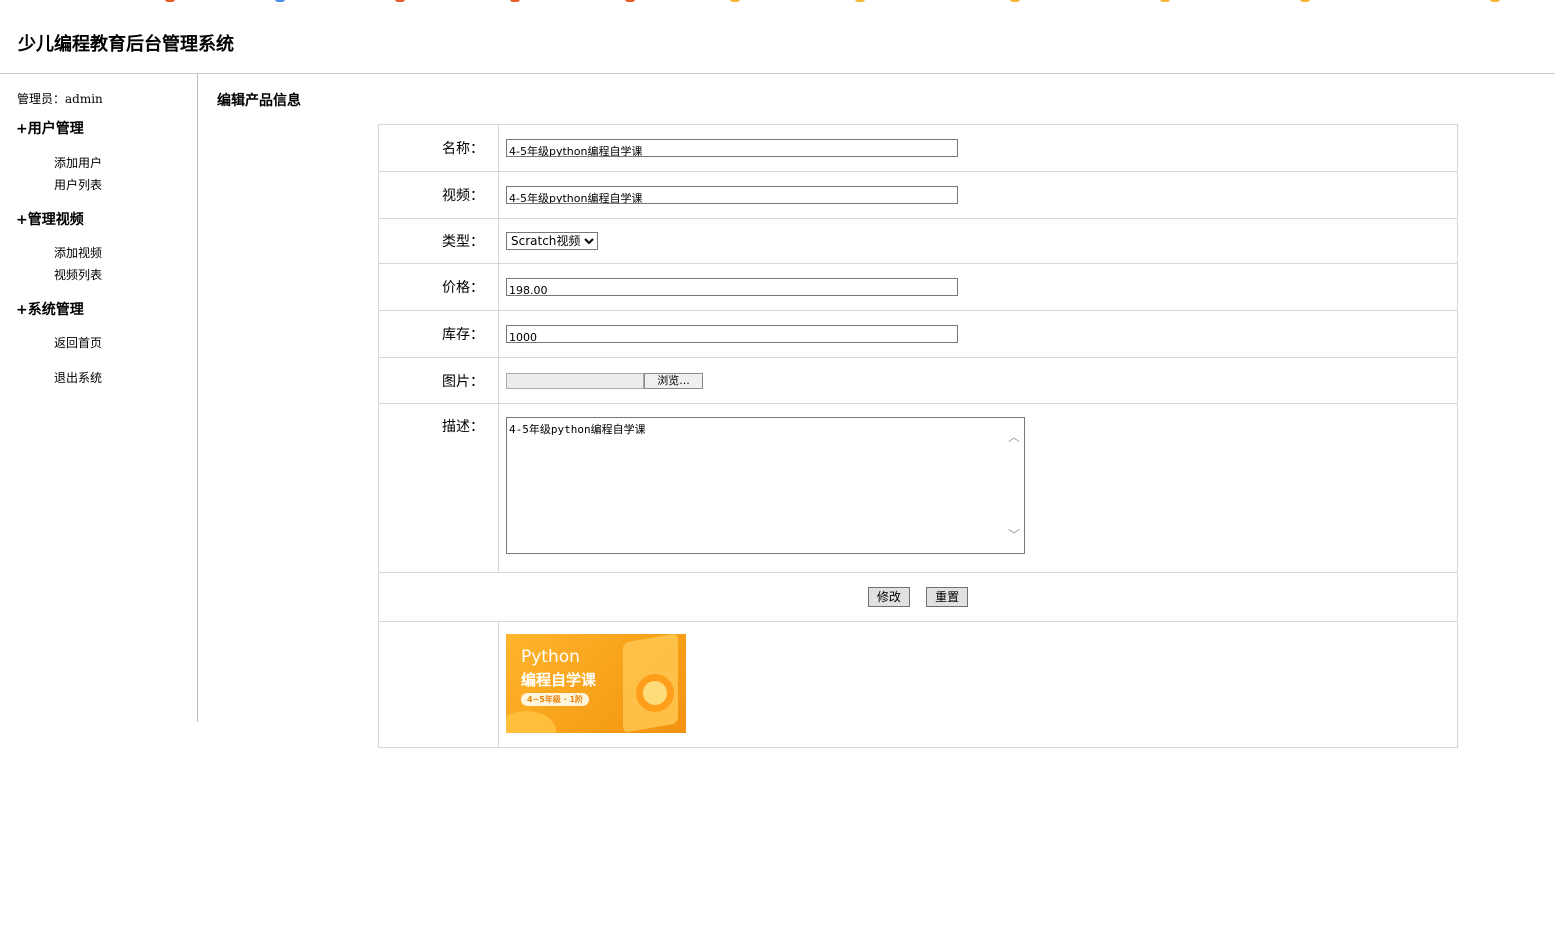 The height and width of the screenshot is (948, 1555). Describe the element at coordinates (78, 342) in the screenshot. I see `sidebar-item-home: 返回首页` at that location.